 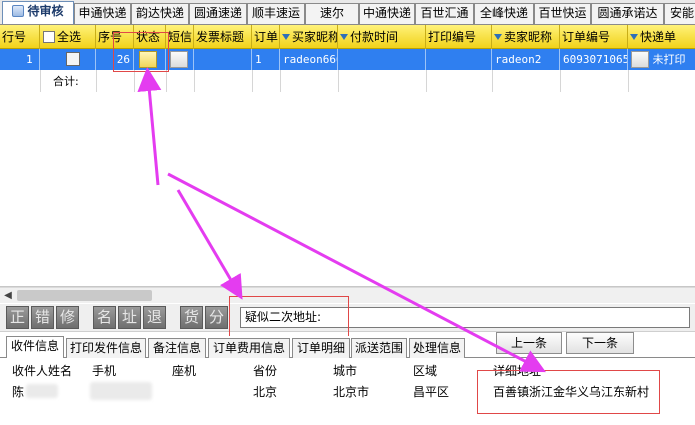 I want to click on cell-buyer: radeon666, so click(x=309, y=59).